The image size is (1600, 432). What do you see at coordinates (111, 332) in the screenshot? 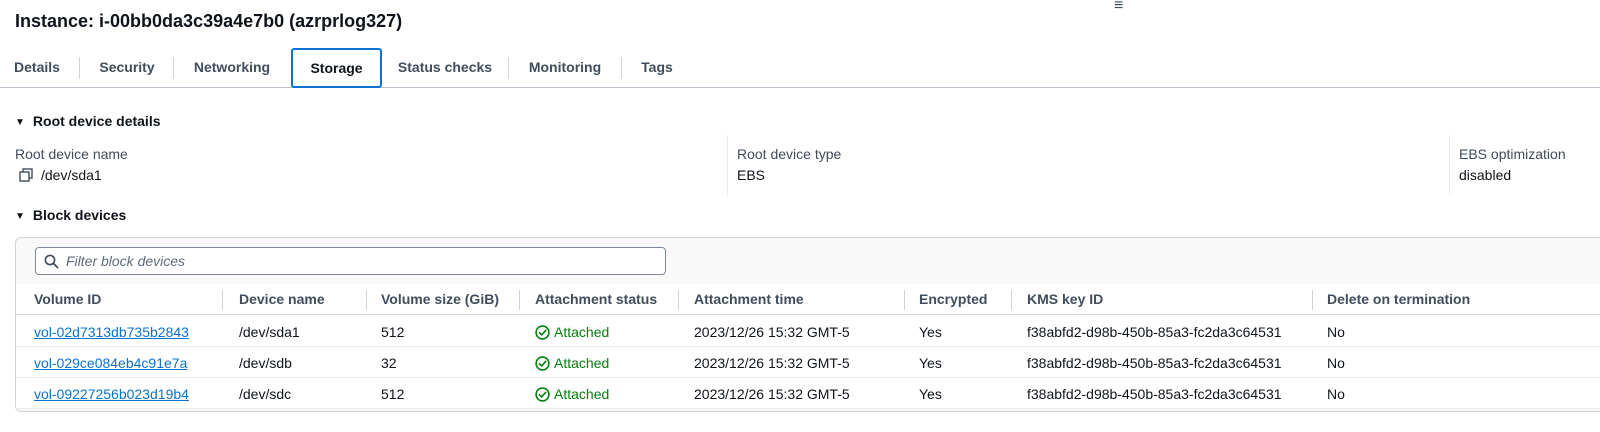
I see `volume-id-link: vol-02d7313db735b2843` at bounding box center [111, 332].